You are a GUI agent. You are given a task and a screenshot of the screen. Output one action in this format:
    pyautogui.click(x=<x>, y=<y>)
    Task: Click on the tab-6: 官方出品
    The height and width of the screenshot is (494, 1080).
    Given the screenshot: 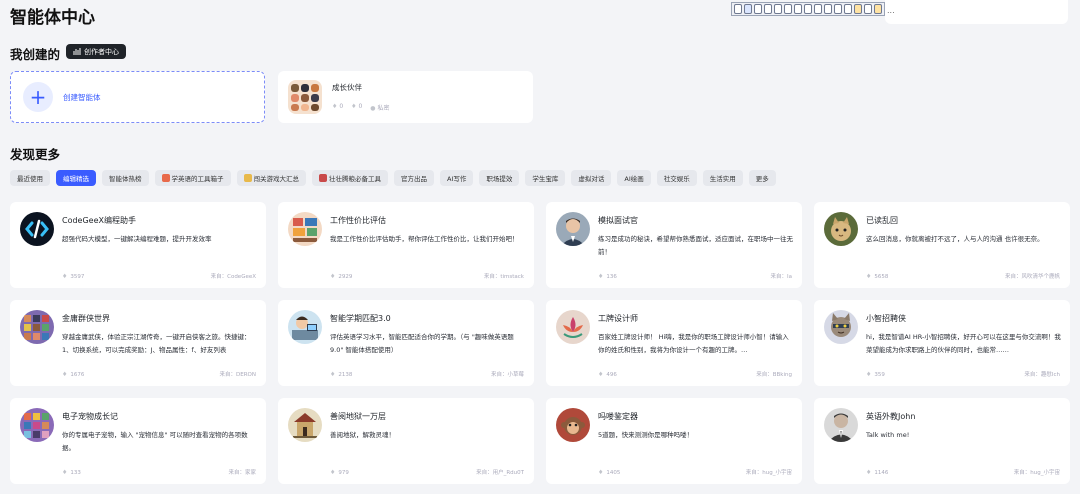 What is the action you would take?
    pyautogui.click(x=414, y=178)
    